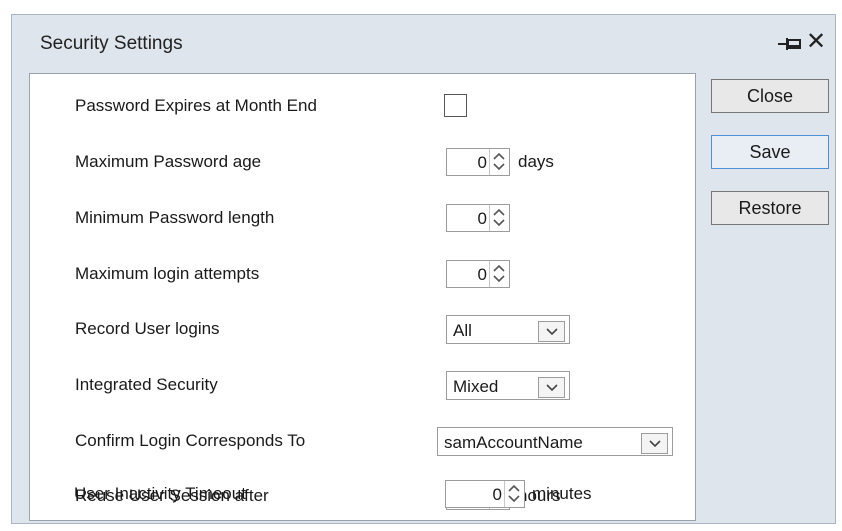  I want to click on integrated-security-label: Integrated Security, so click(146, 384).